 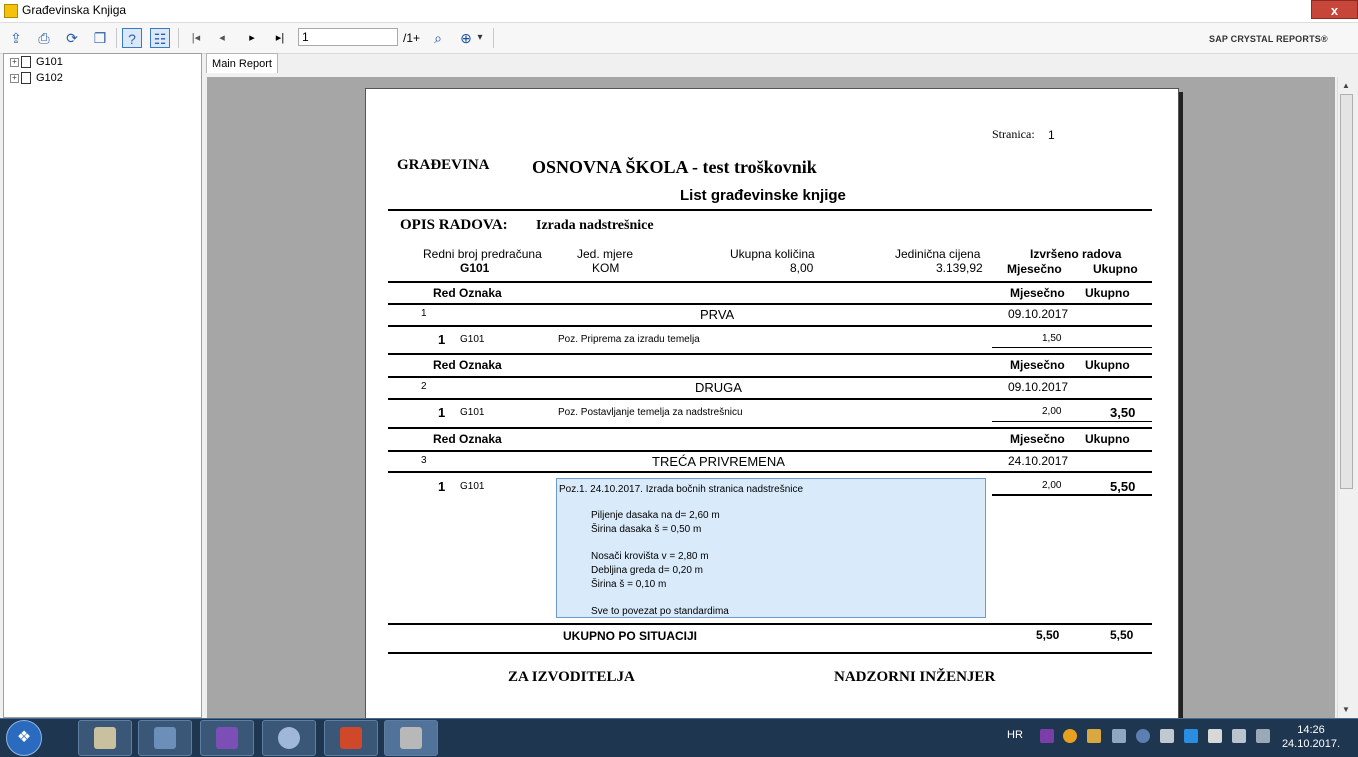 What do you see at coordinates (1334, 9) in the screenshot?
I see `close-button: x` at bounding box center [1334, 9].